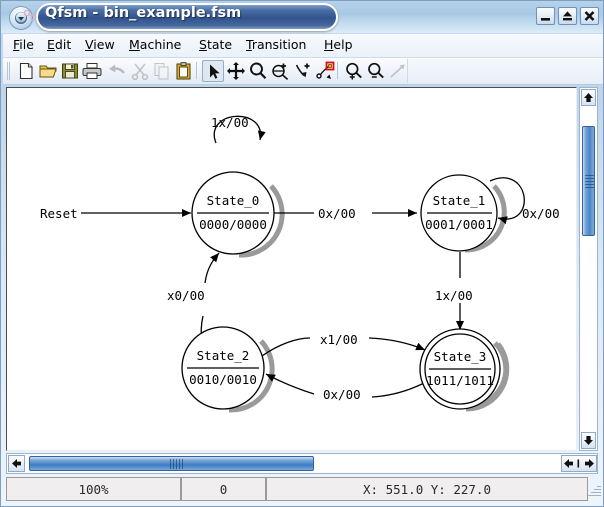 The width and height of the screenshot is (604, 507). Describe the element at coordinates (376, 71) in the screenshot. I see `zoom-out-icon` at that location.